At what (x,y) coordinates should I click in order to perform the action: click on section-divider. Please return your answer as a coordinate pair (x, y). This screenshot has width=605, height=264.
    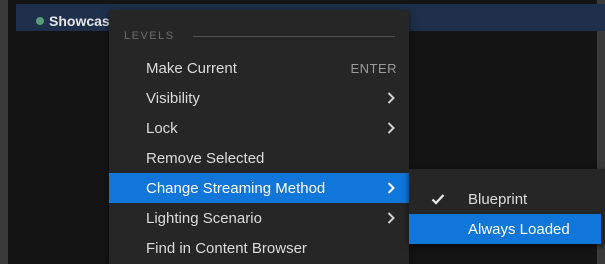
    Looking at the image, I should click on (293, 36).